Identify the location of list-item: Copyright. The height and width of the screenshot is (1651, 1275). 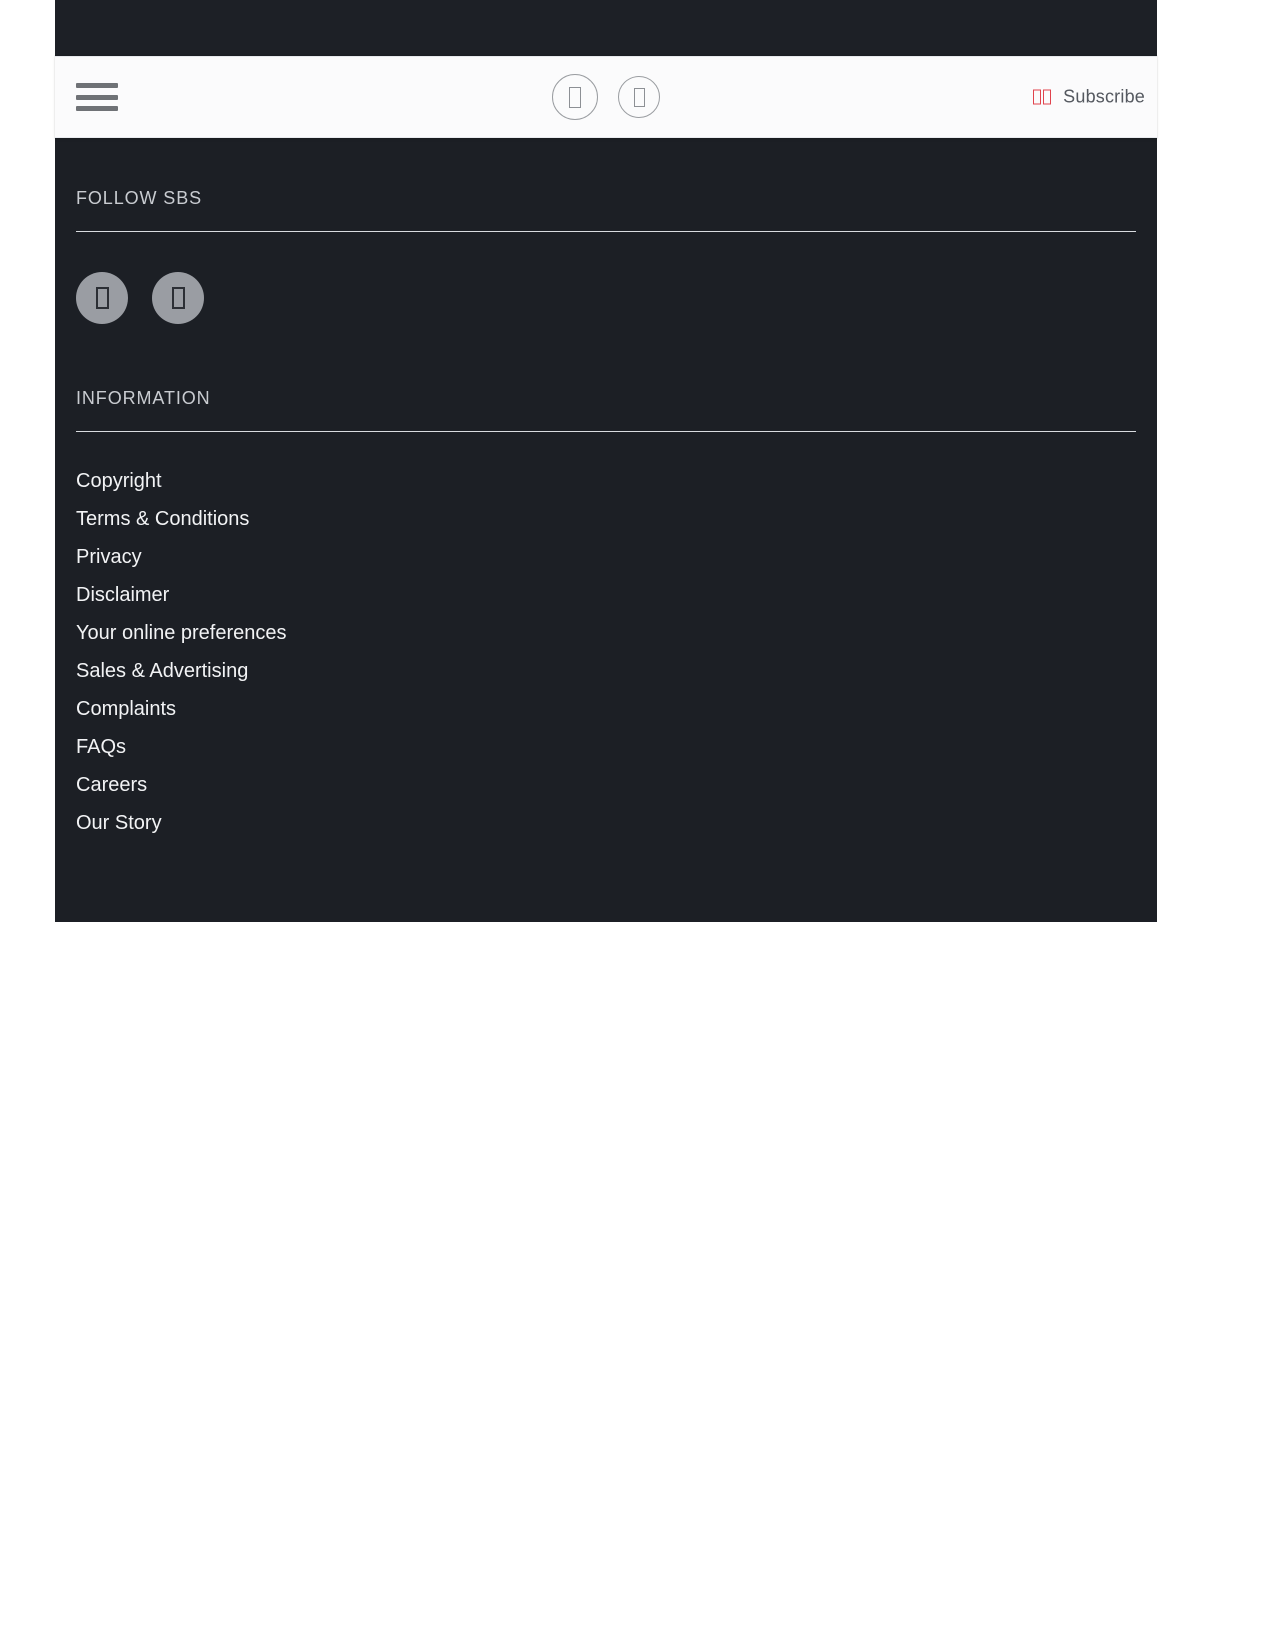
(606, 481).